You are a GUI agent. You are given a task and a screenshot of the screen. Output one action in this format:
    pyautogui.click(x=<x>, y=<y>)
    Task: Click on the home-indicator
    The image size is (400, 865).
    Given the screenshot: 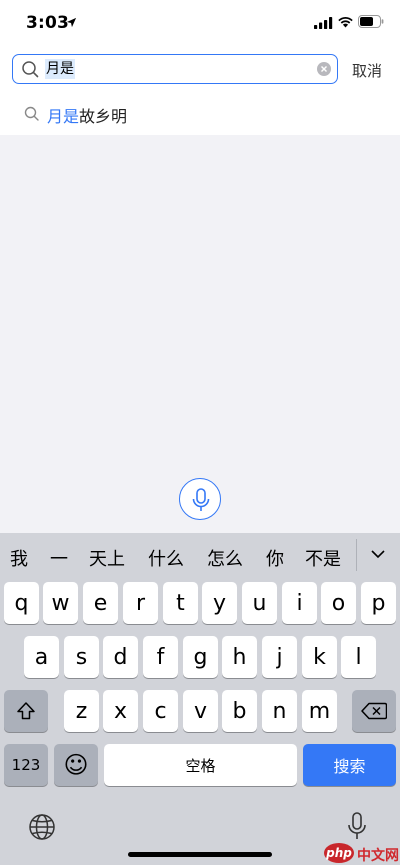 What is the action you would take?
    pyautogui.click(x=200, y=854)
    